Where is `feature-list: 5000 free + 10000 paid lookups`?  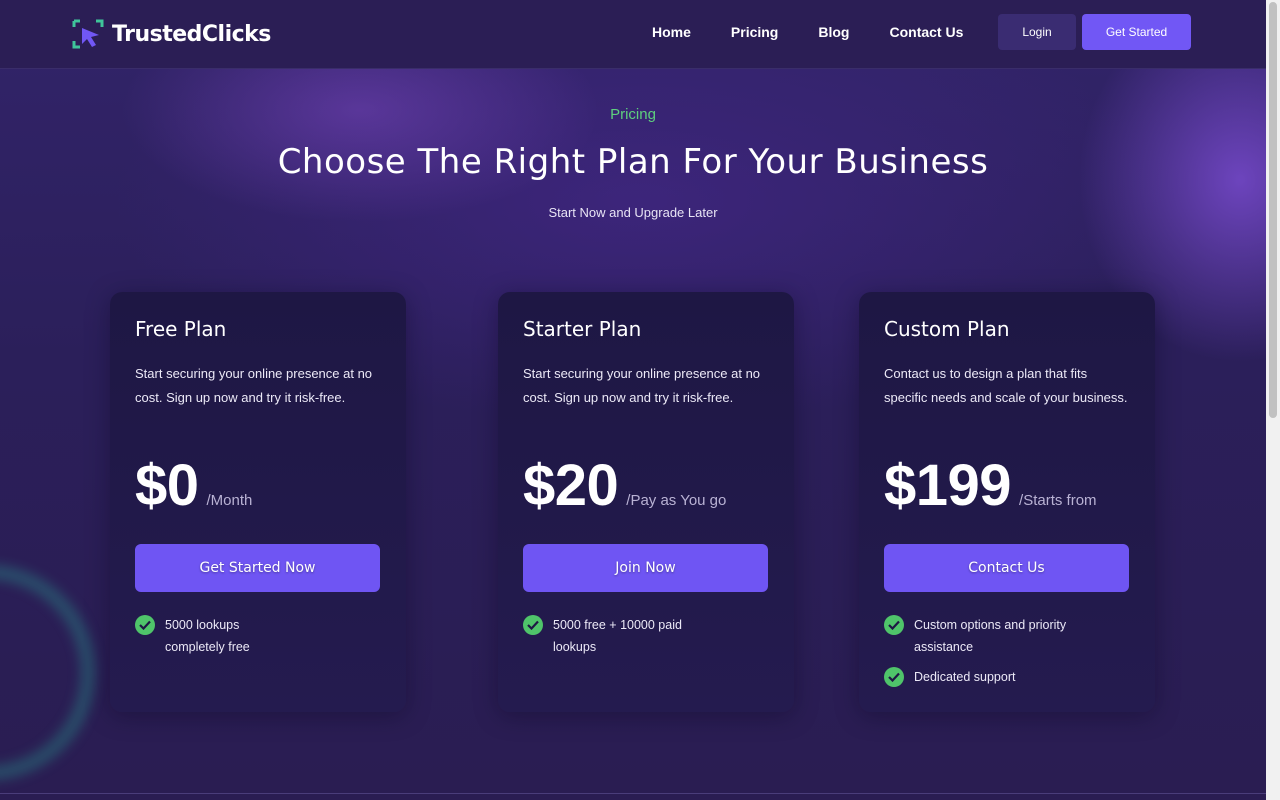 feature-list: 5000 free + 10000 paid lookups is located at coordinates (648, 640).